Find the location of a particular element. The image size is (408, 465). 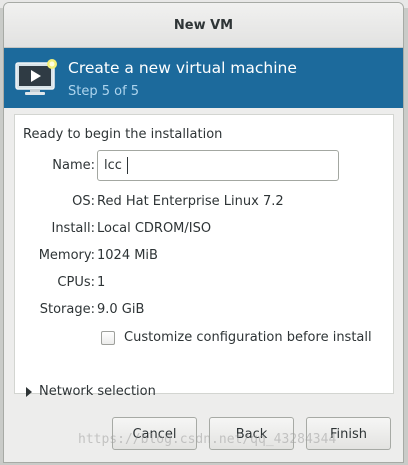

text-caret is located at coordinates (127, 165).